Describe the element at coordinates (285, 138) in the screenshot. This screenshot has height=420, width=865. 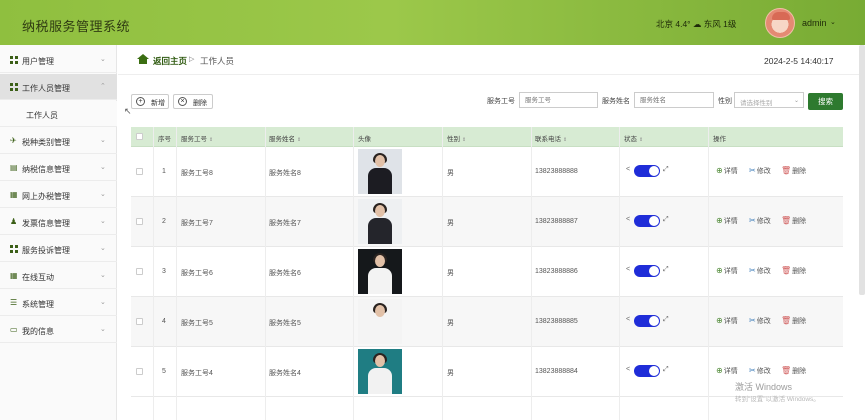
I see `header-staff-name: 服务姓名 ⇕` at that location.